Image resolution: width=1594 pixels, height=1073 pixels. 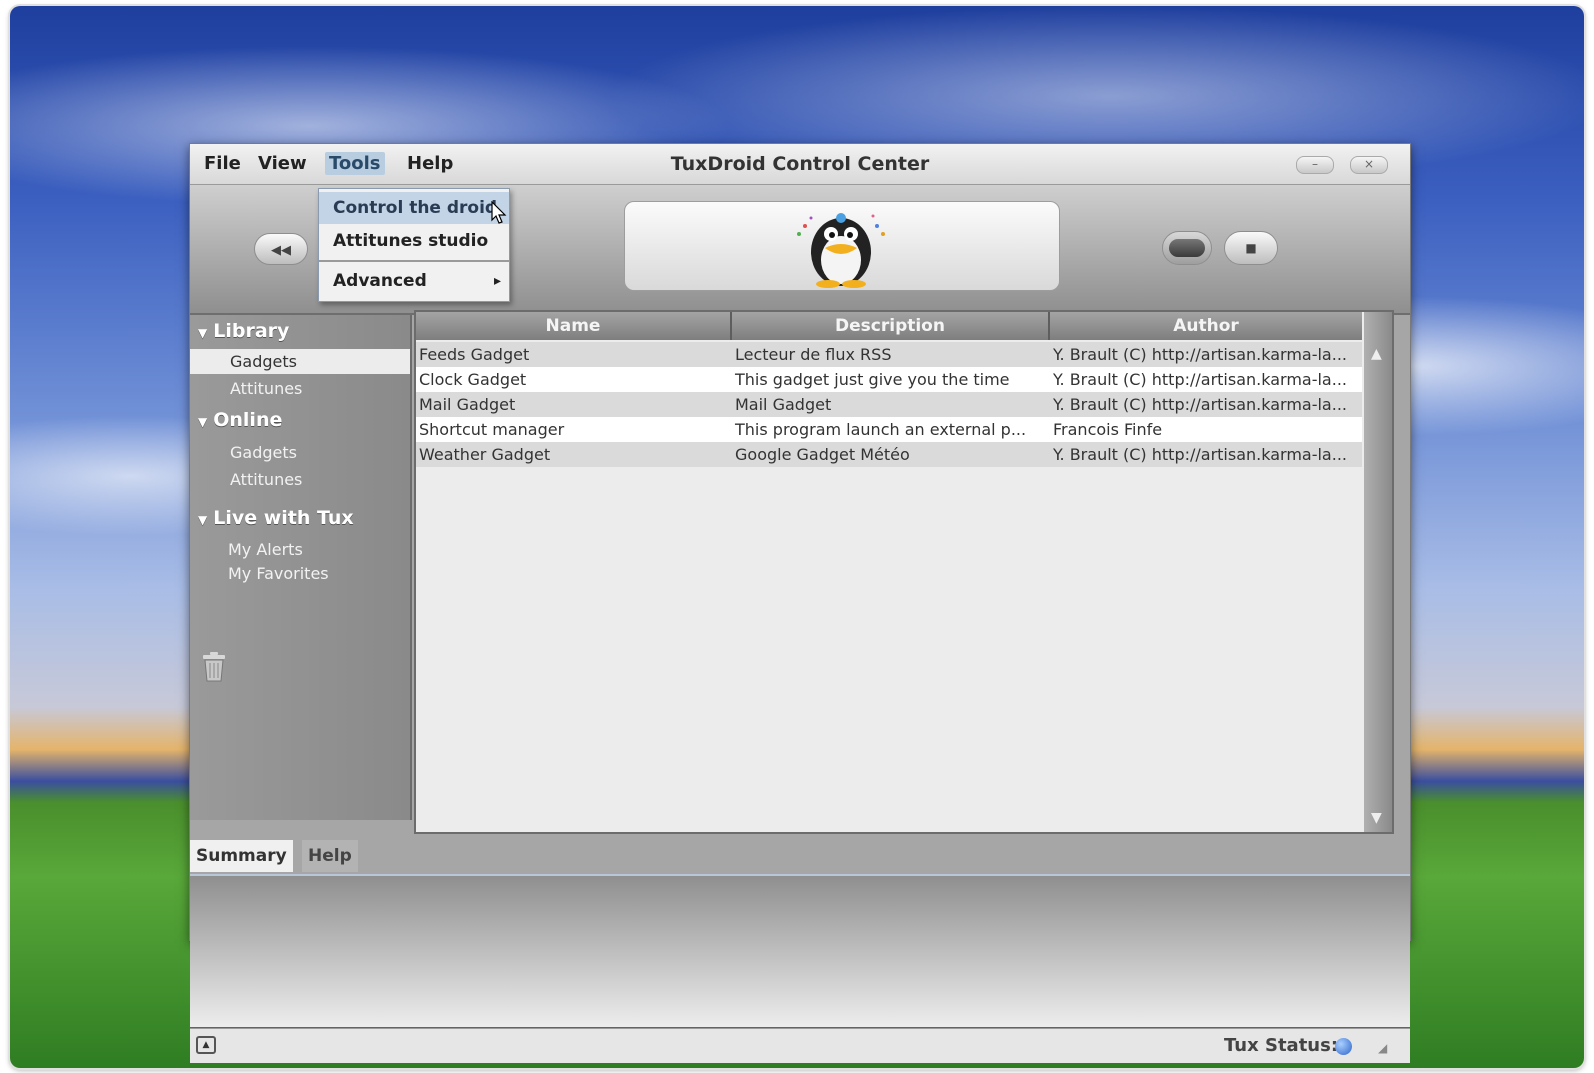 What do you see at coordinates (1382, 1048) in the screenshot?
I see `resize-grip-icon: ◢` at bounding box center [1382, 1048].